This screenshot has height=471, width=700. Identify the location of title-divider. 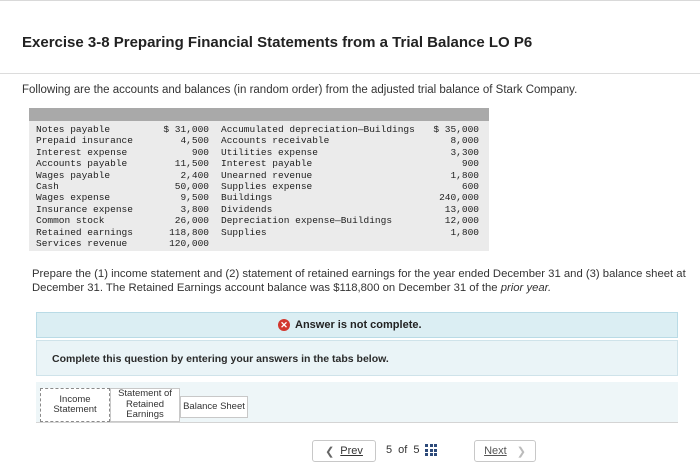
(350, 73).